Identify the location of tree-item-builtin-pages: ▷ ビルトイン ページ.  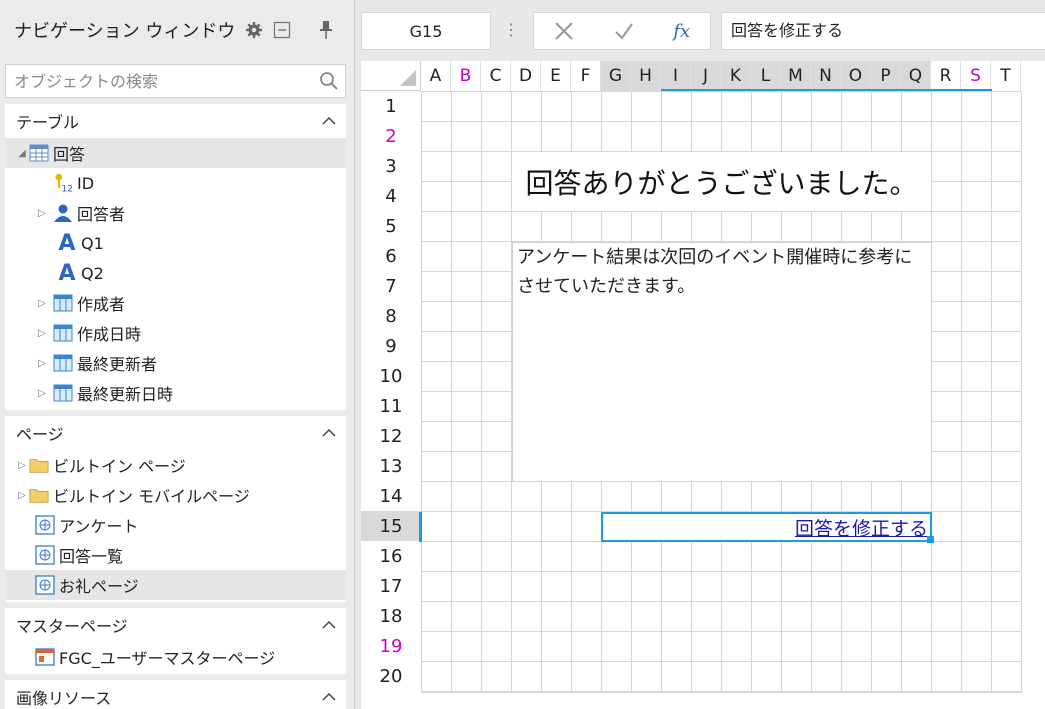
(175, 465).